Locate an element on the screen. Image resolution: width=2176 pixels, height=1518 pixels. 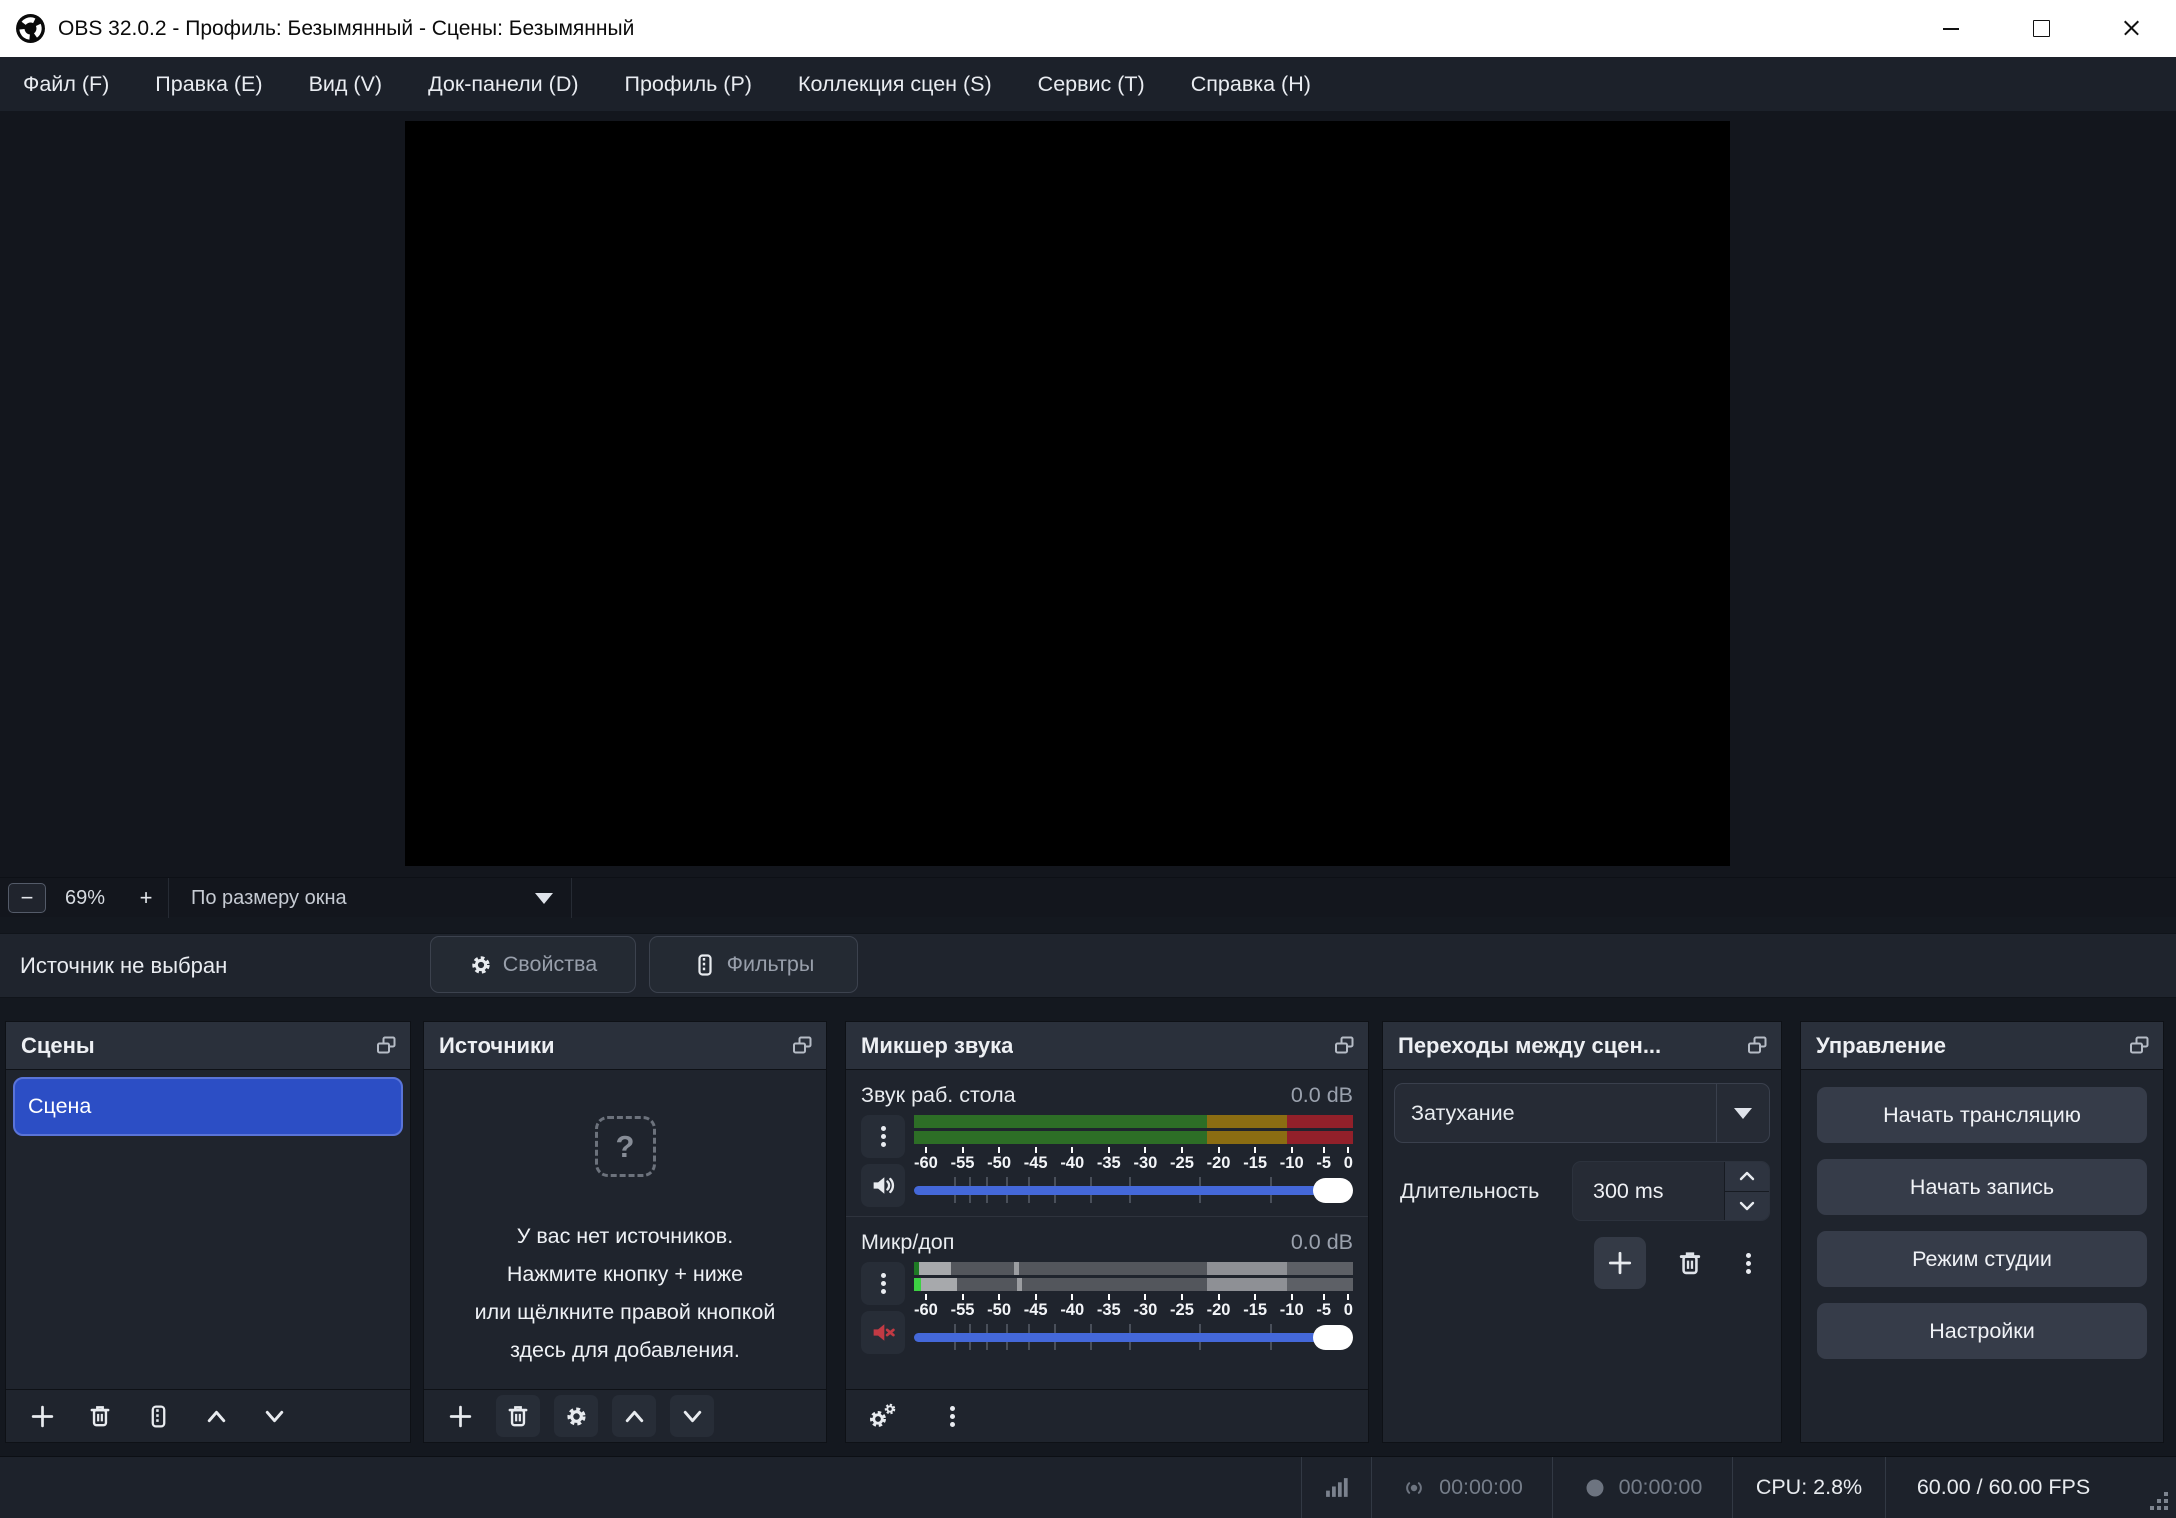
menu-tools: Сервис (T) is located at coordinates (1091, 84).